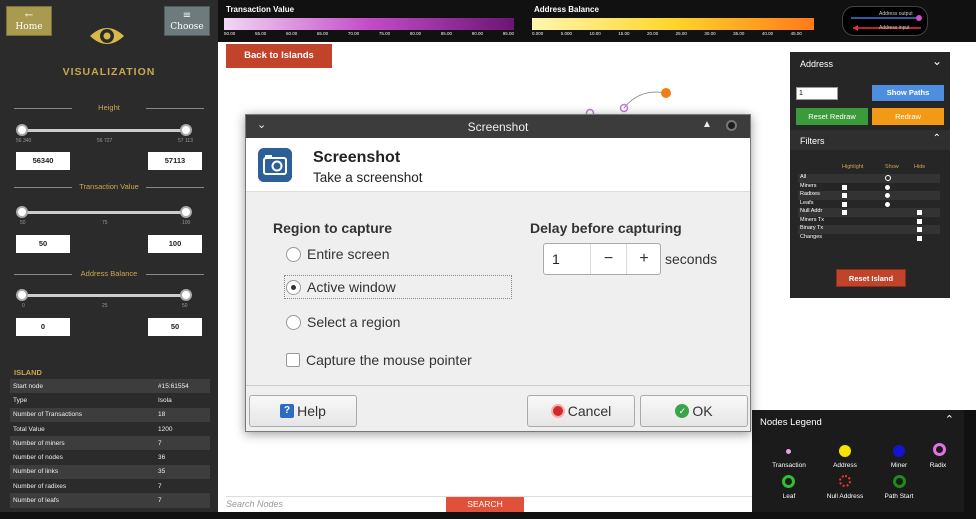  I want to click on ok-button: ✓ OK, so click(694, 411).